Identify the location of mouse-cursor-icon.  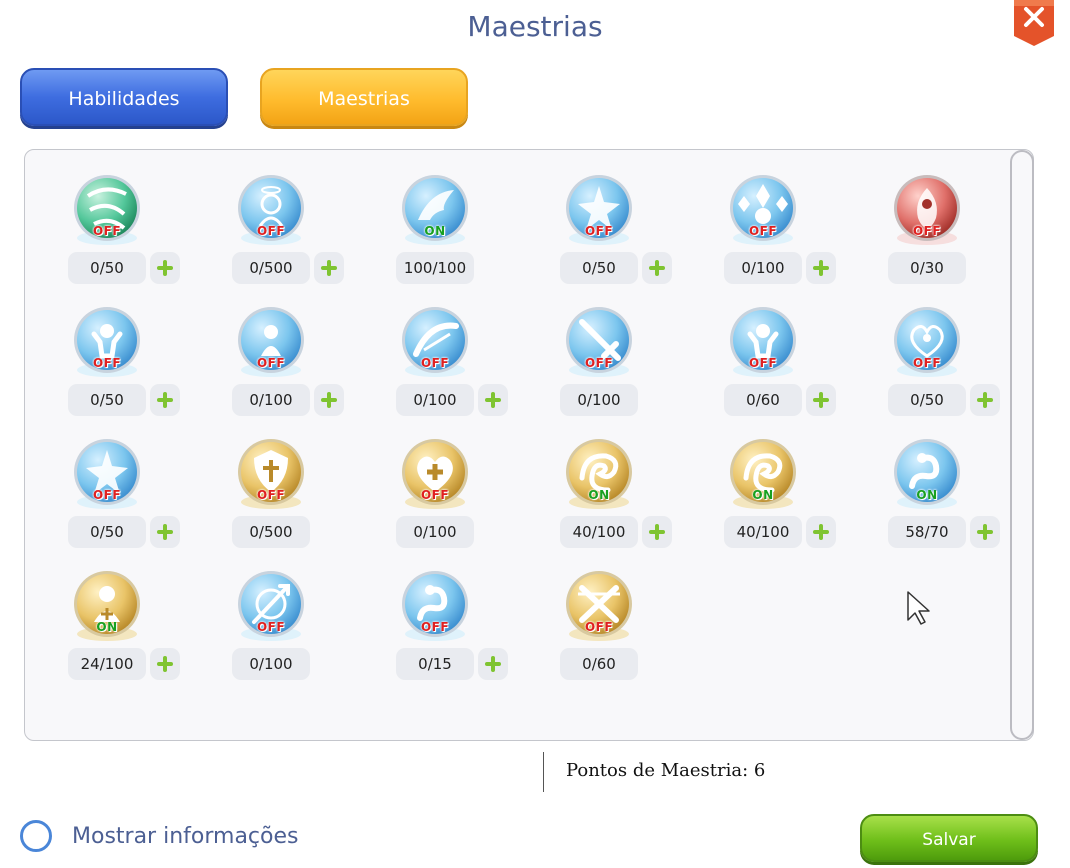
(918, 608).